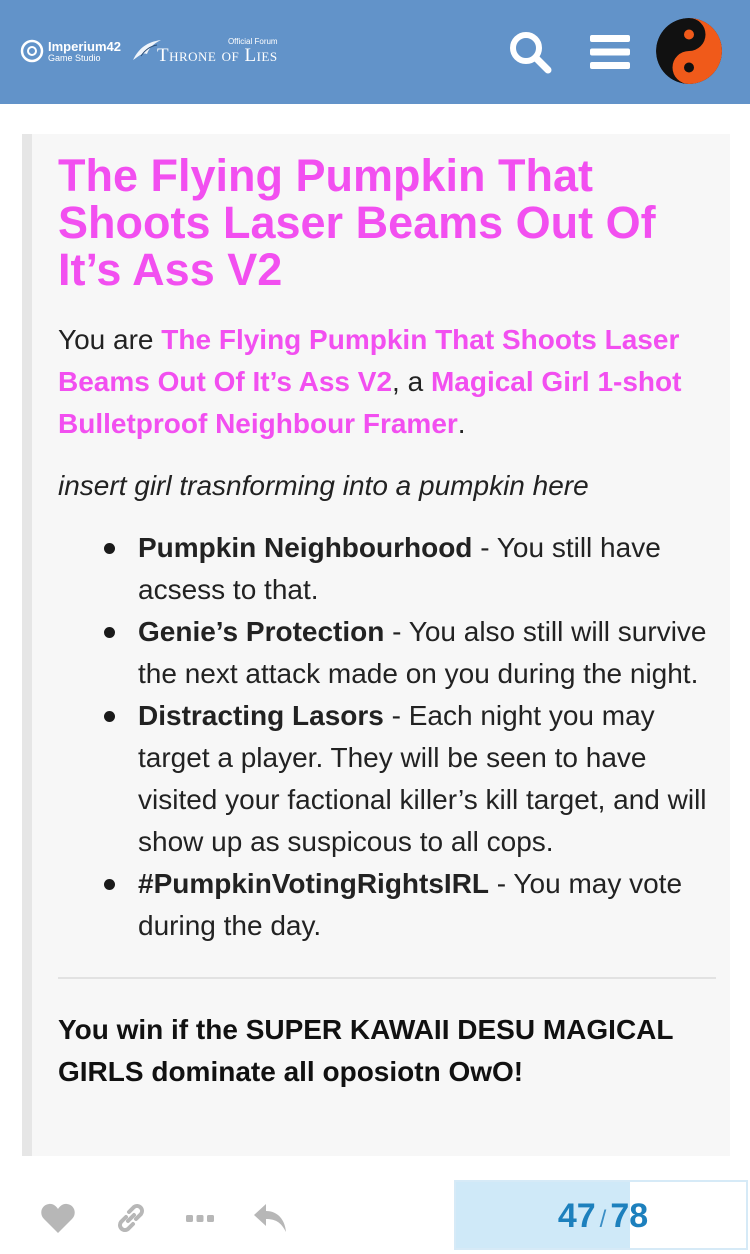  I want to click on search-button, so click(530, 52).